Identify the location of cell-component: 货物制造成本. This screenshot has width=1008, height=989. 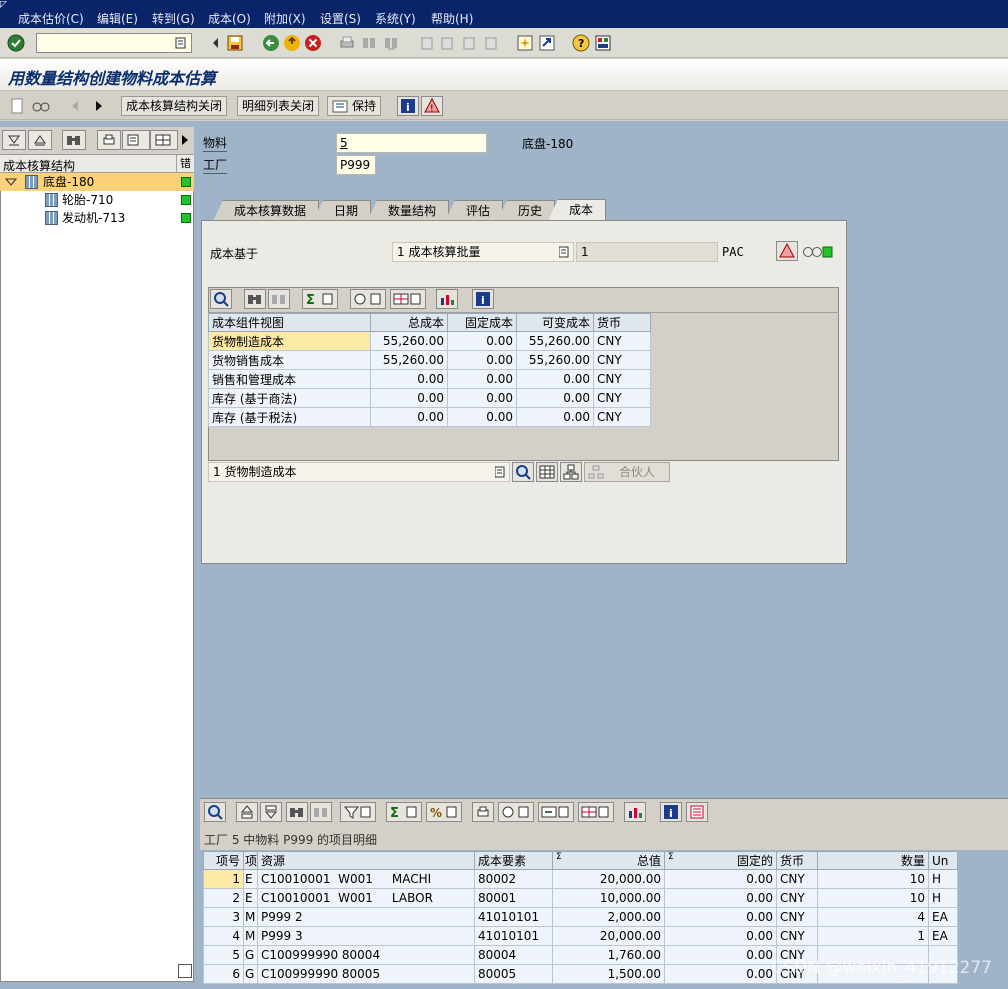
(289, 341).